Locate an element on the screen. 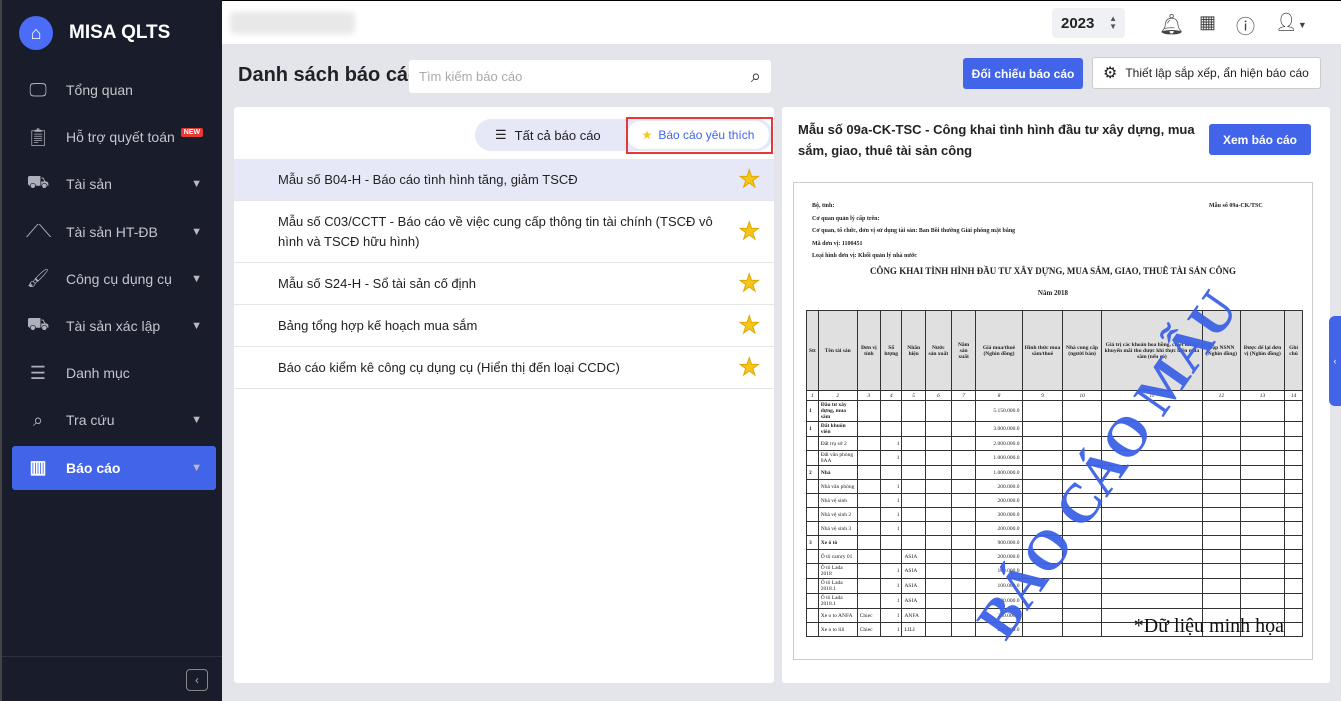 Image resolution: width=1341 pixels, height=701 pixels. settings-button: ⚙ Thiết lập sắp xếp, ẩn hiện báo cáo is located at coordinates (1206, 73).